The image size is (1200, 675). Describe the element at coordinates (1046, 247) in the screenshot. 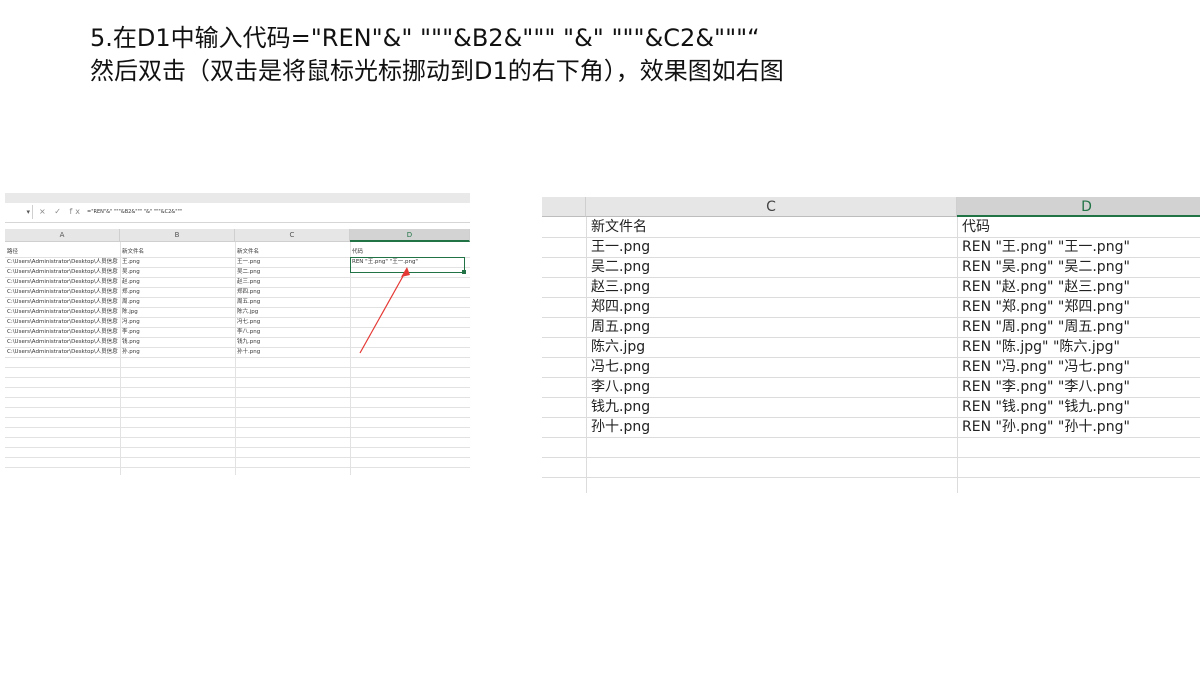

I see `table-cell: REN "王.png" "王一.png"` at that location.